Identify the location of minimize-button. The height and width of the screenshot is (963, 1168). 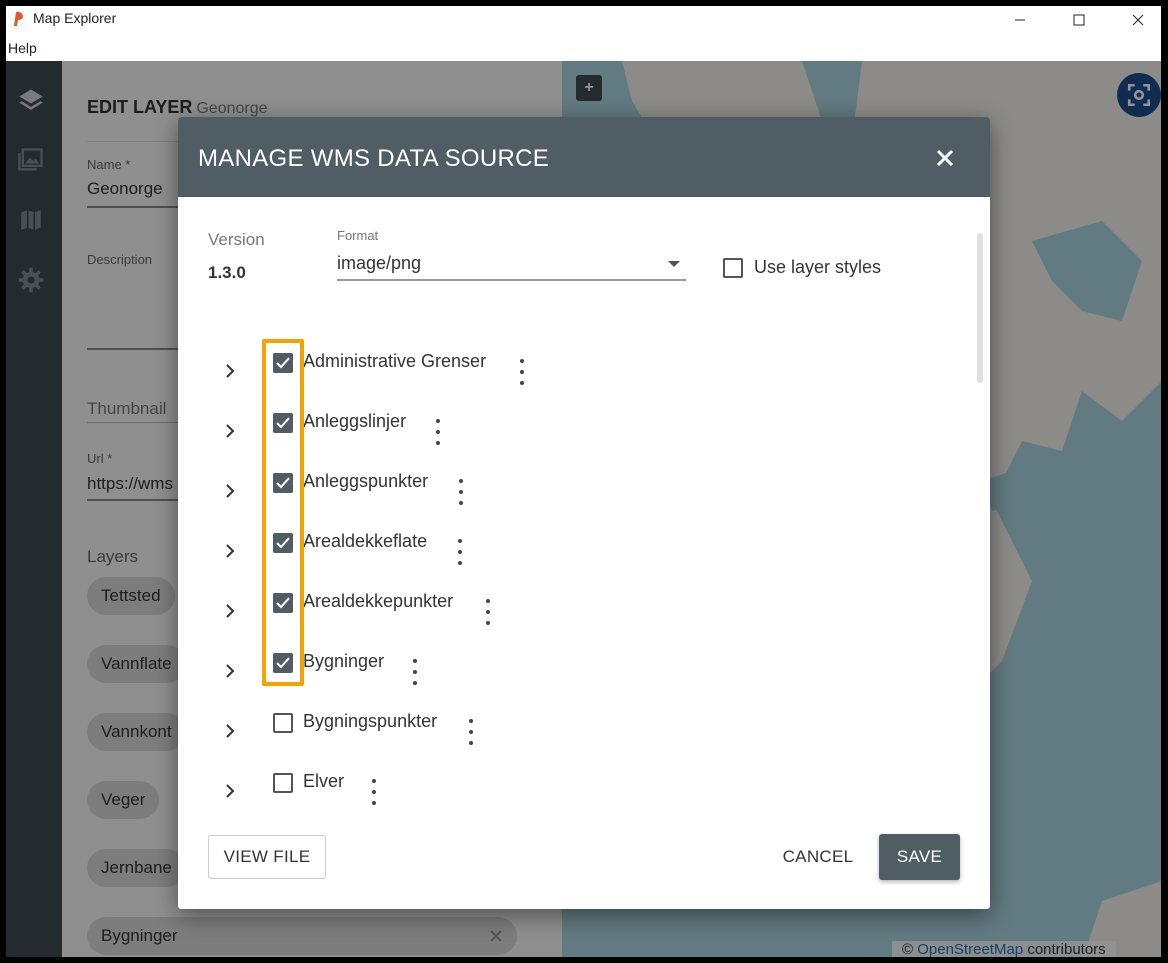
(1020, 20).